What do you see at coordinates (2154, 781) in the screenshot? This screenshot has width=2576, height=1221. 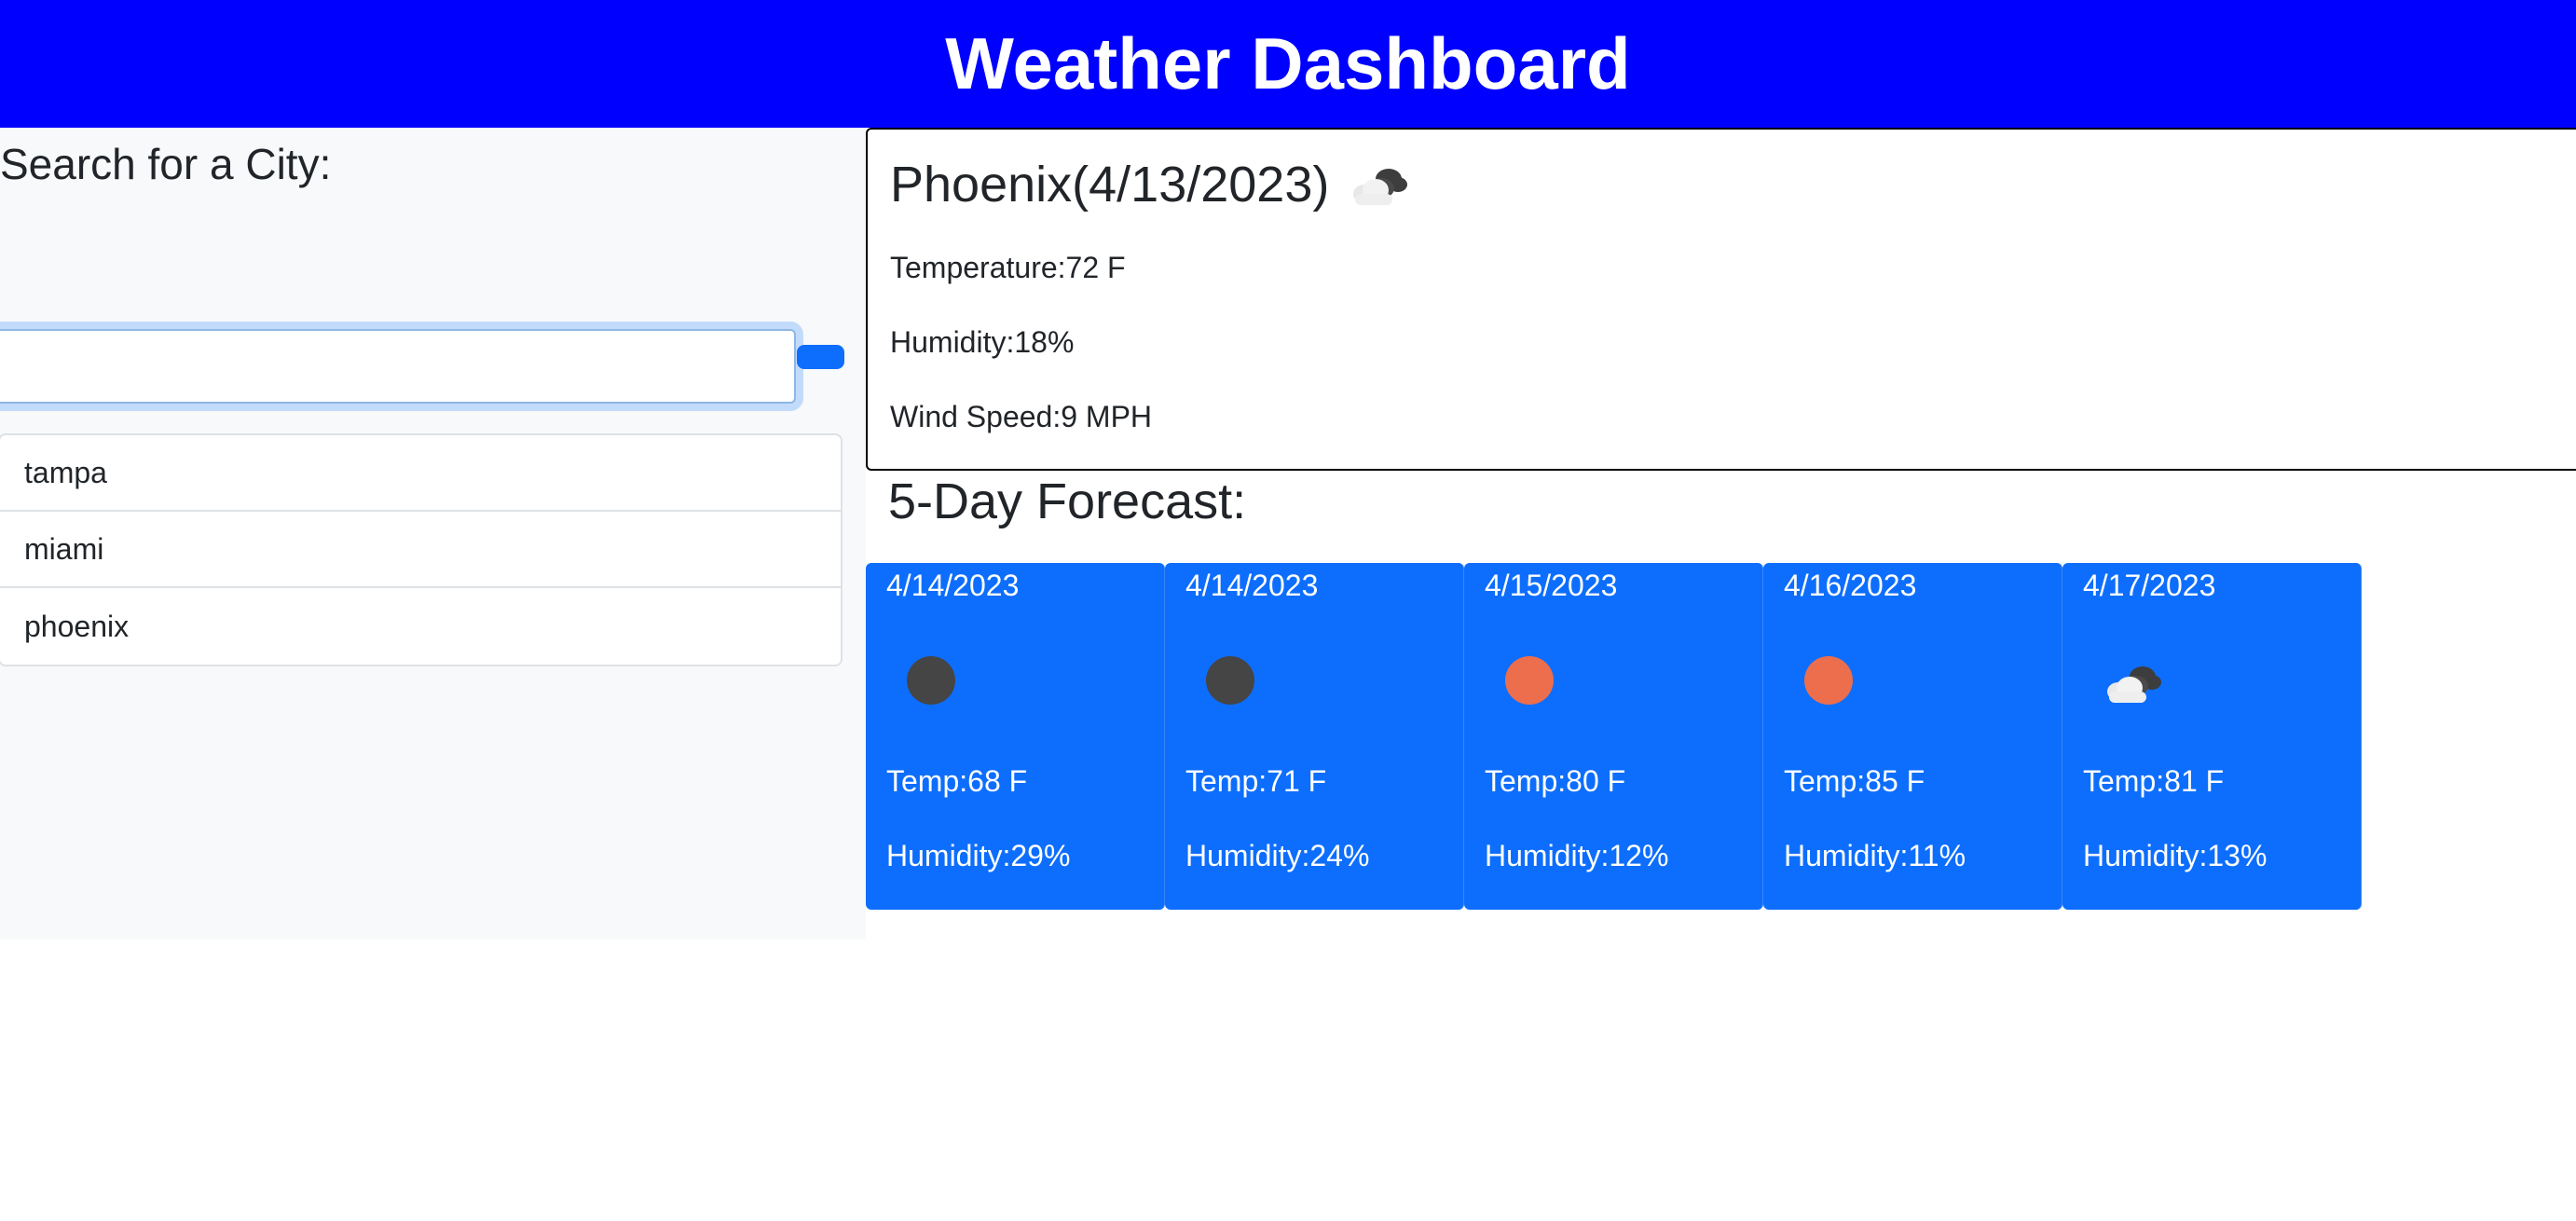 I see `forecast-temp: Temp:81 F` at bounding box center [2154, 781].